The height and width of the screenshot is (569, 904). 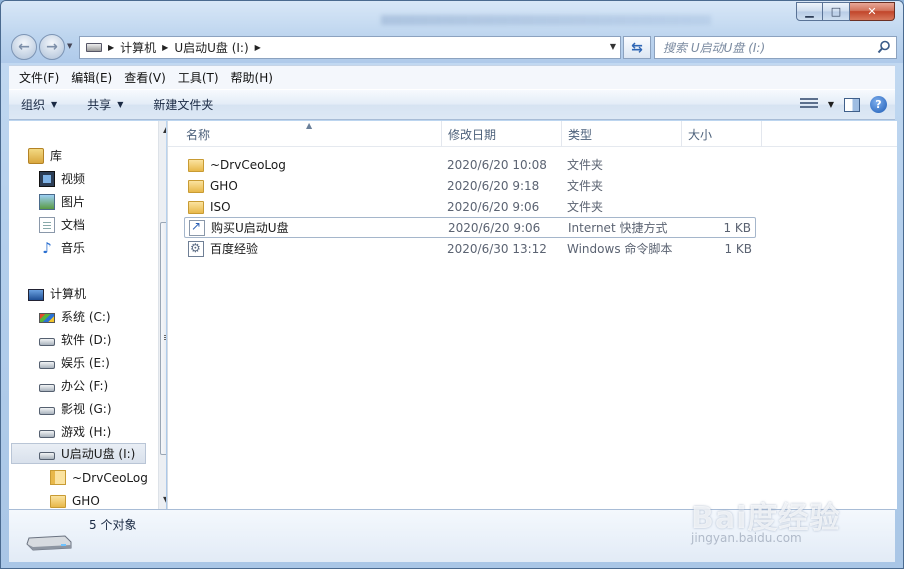 I want to click on baidu-watermark: Bai度经验 jingyan.baidu.com, so click(x=791, y=523).